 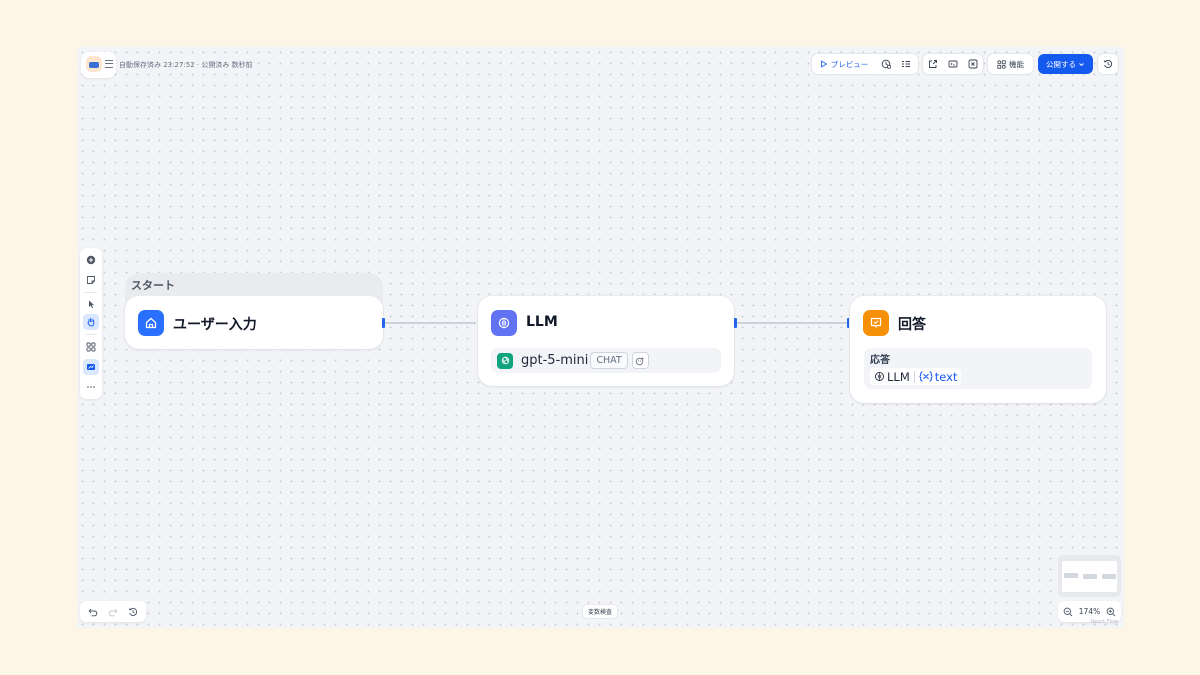 I want to click on preview-label: プレビュー, so click(x=849, y=64).